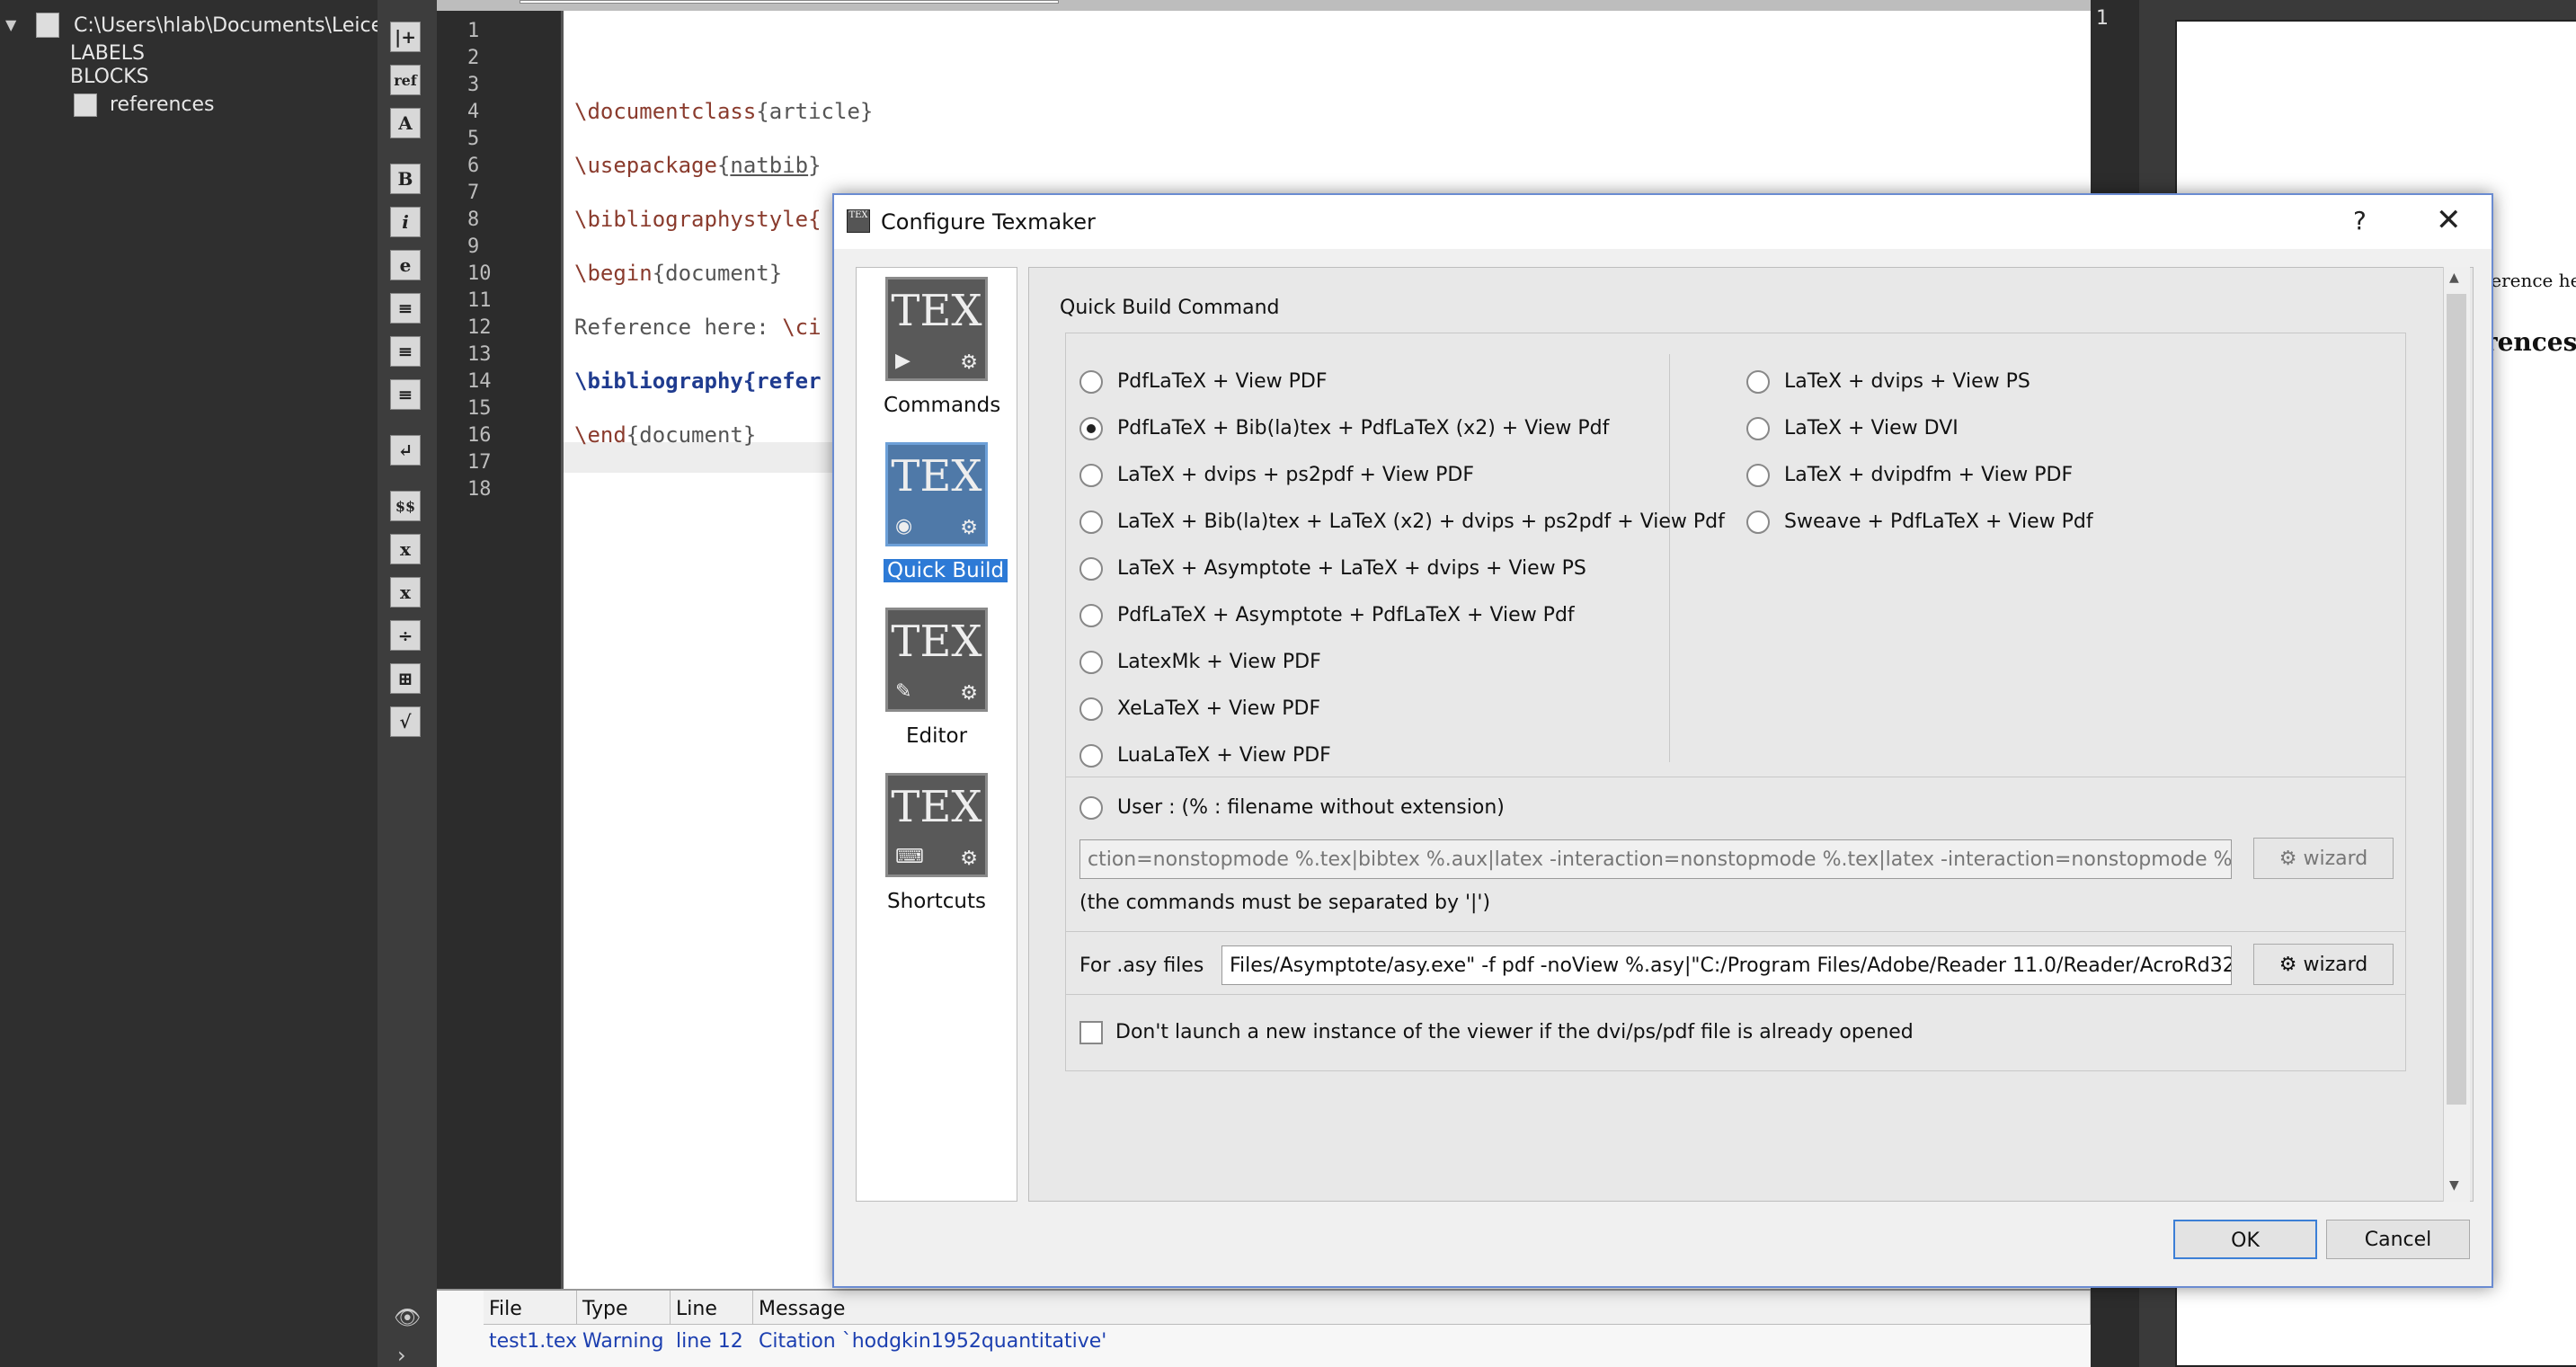 This screenshot has width=2576, height=1367. Describe the element at coordinates (2245, 1239) in the screenshot. I see `ok-button: OK` at that location.